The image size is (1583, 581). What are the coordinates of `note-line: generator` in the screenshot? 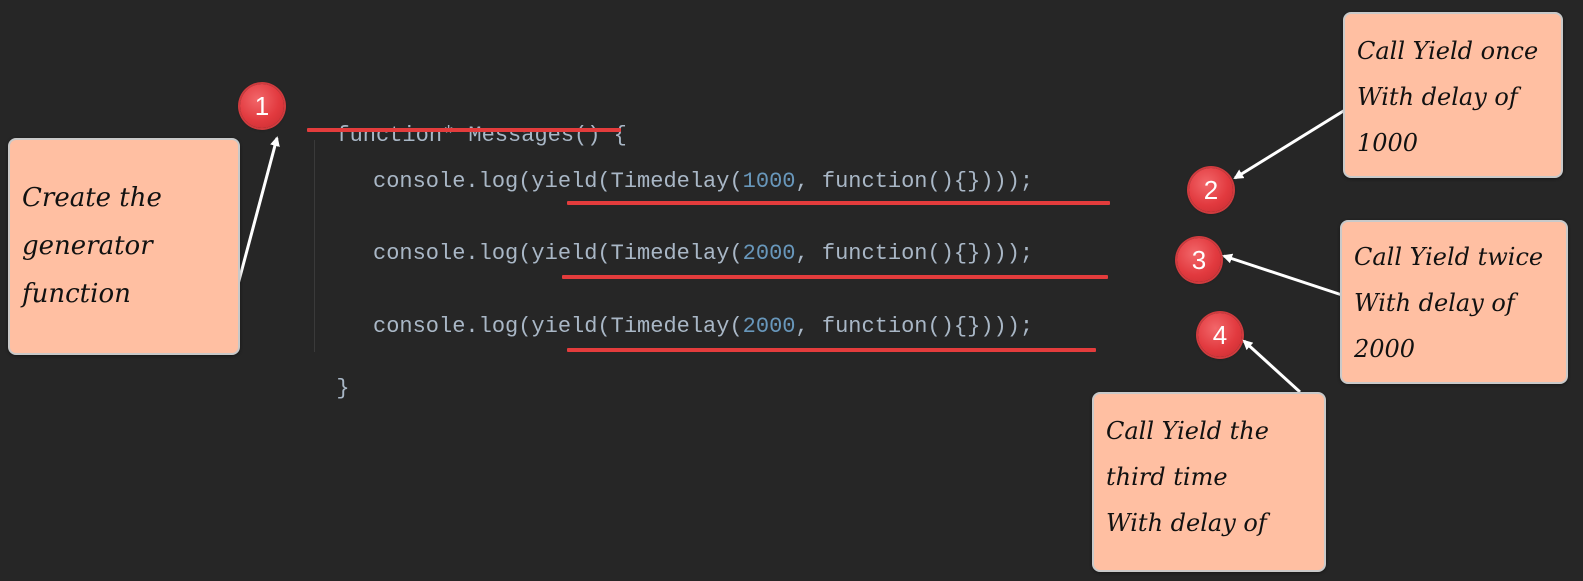 It's located at (87, 246).